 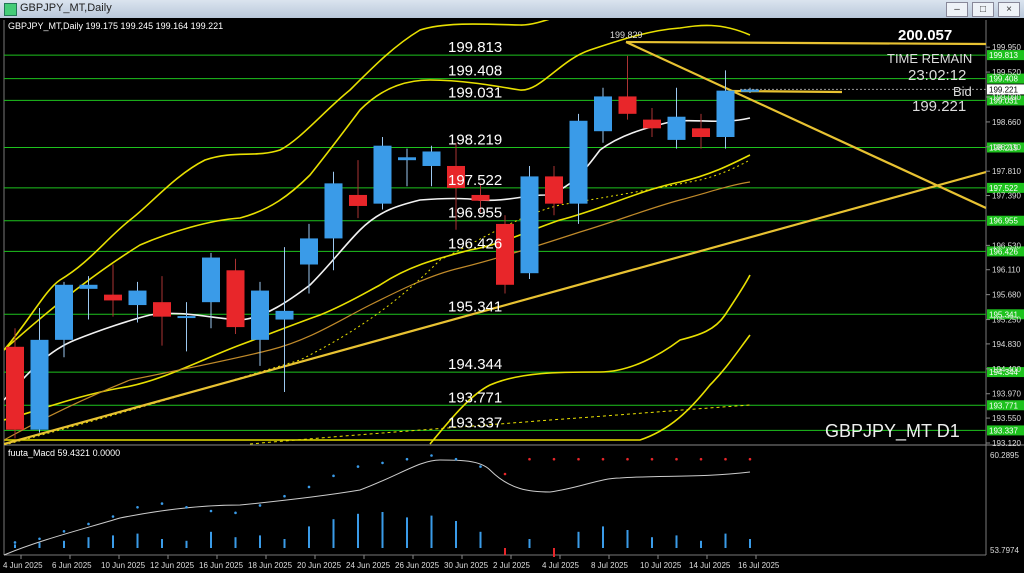 I want to click on price-tick-label: 195.680, so click(x=1006, y=295).